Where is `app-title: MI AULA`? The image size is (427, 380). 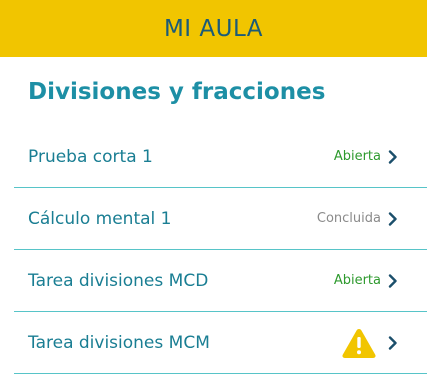
app-title: MI AULA is located at coordinates (213, 28).